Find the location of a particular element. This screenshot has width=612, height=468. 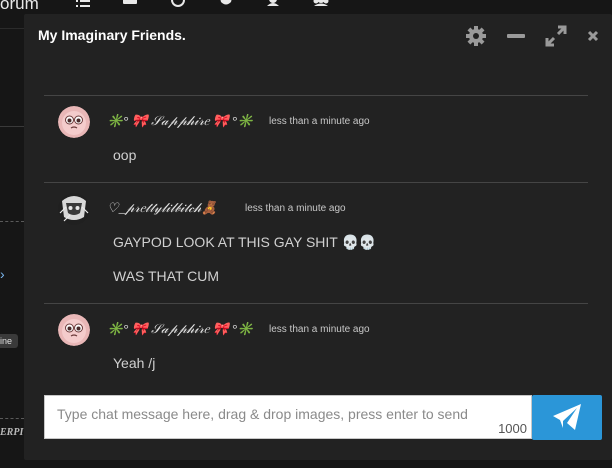

message-text: Yeah /j is located at coordinates (134, 363).